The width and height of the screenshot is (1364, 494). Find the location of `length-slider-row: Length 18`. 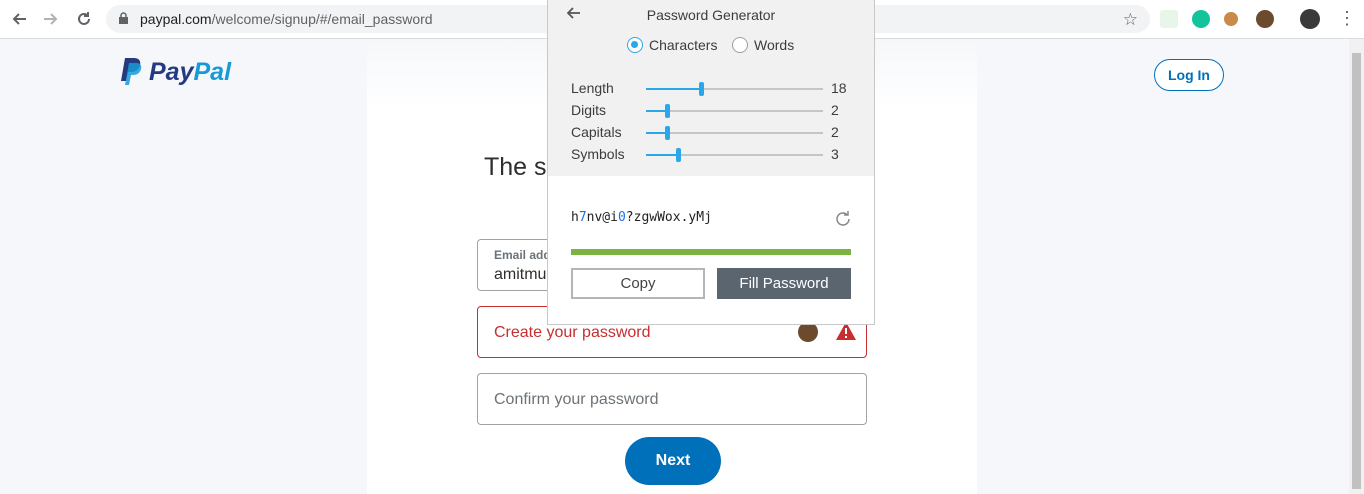

length-slider-row: Length 18 is located at coordinates (711, 89).